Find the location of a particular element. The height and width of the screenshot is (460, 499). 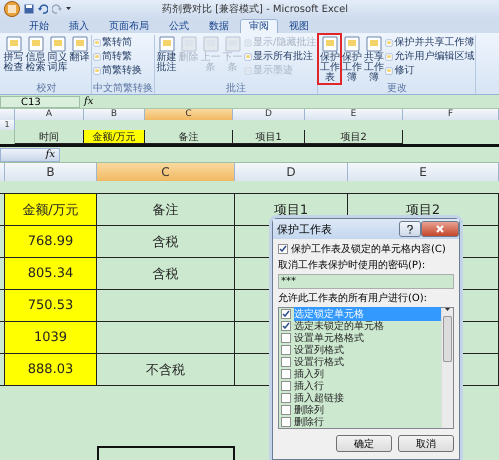

close-icon is located at coordinates (440, 229).